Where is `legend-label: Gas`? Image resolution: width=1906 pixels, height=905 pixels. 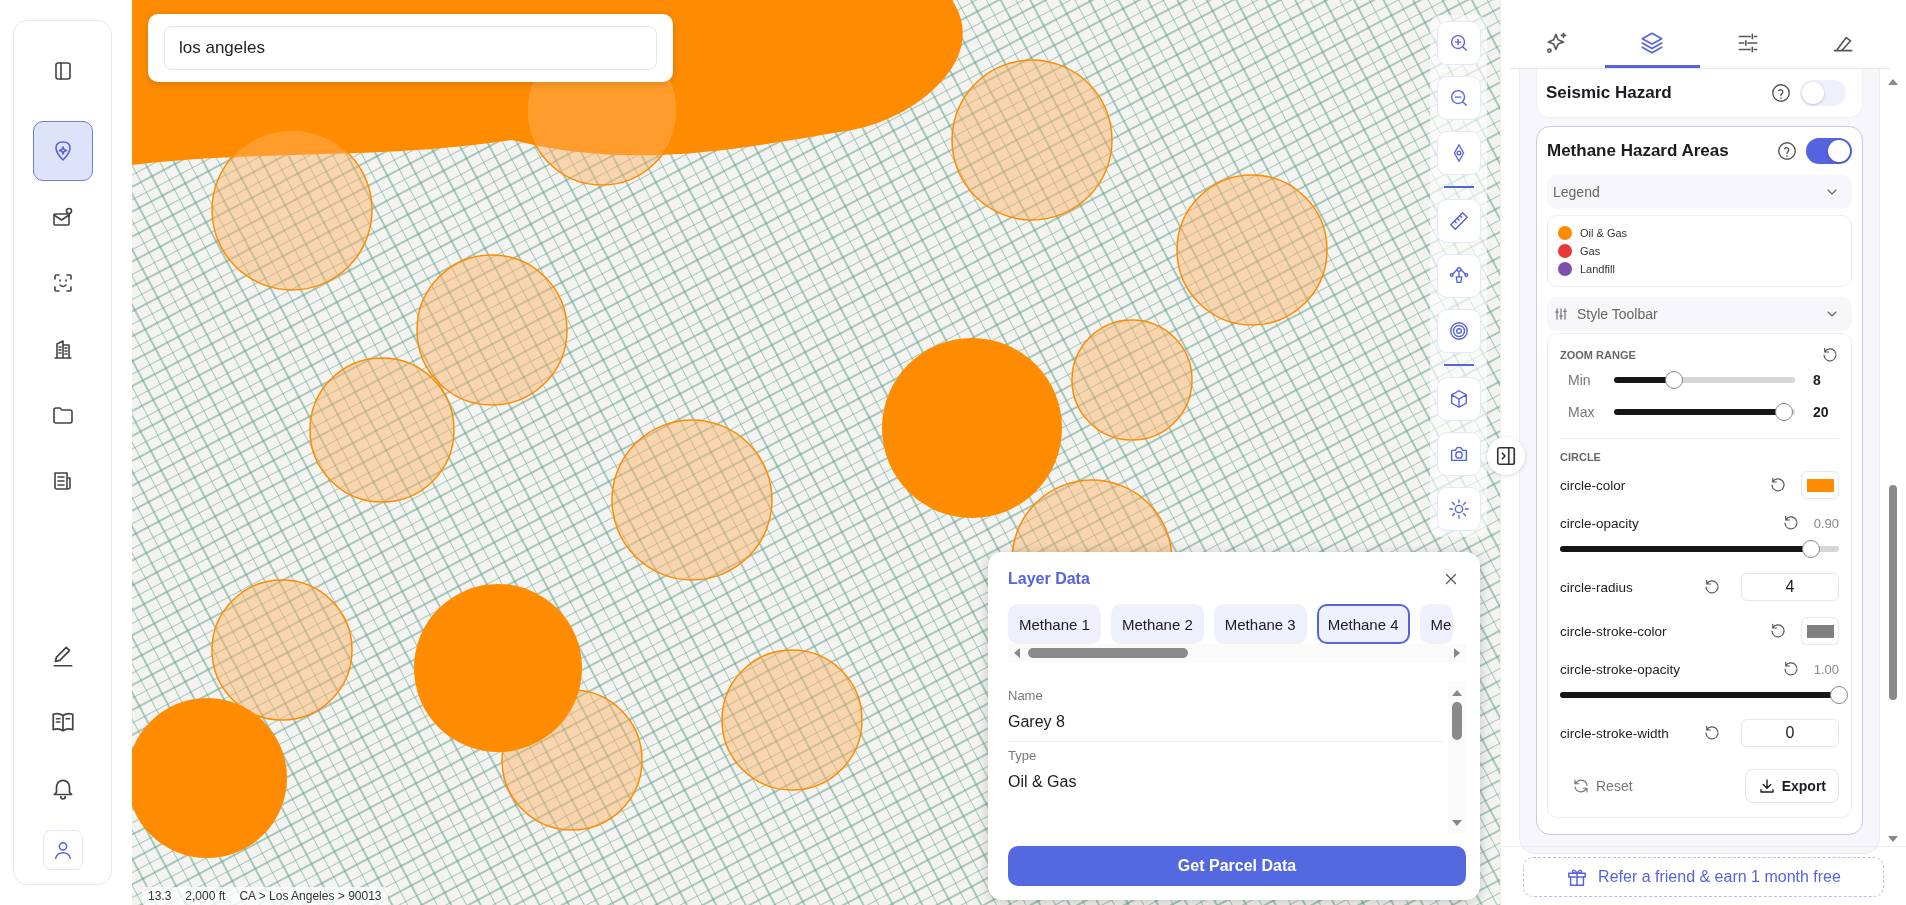 legend-label: Gas is located at coordinates (1590, 251).